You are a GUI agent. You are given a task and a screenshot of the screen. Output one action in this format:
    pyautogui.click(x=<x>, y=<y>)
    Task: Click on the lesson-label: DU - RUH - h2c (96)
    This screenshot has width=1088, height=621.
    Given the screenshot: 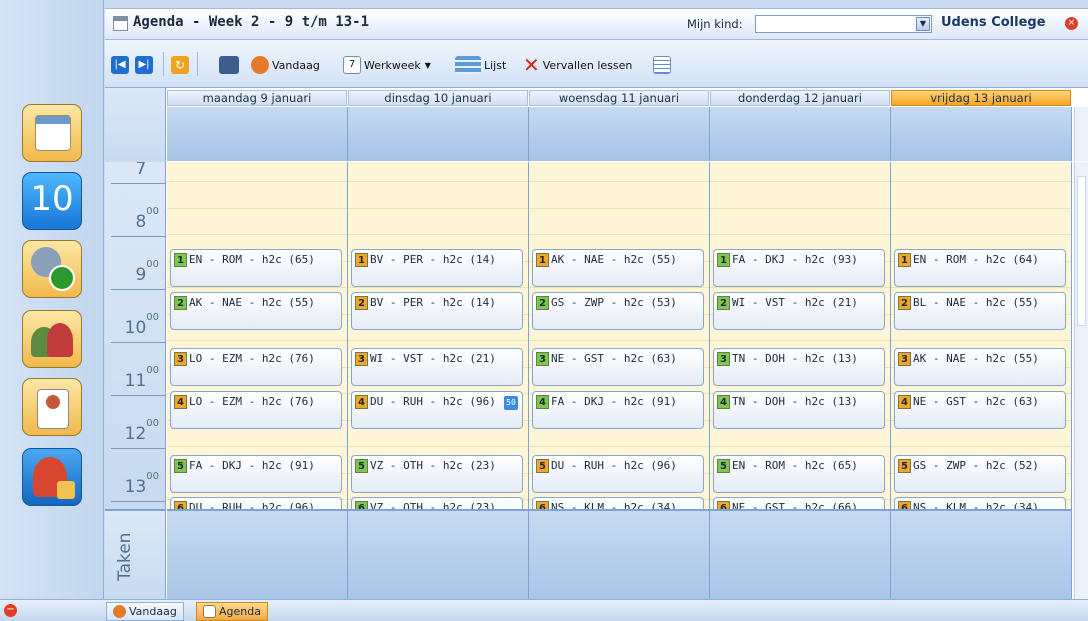 What is the action you would take?
    pyautogui.click(x=614, y=465)
    